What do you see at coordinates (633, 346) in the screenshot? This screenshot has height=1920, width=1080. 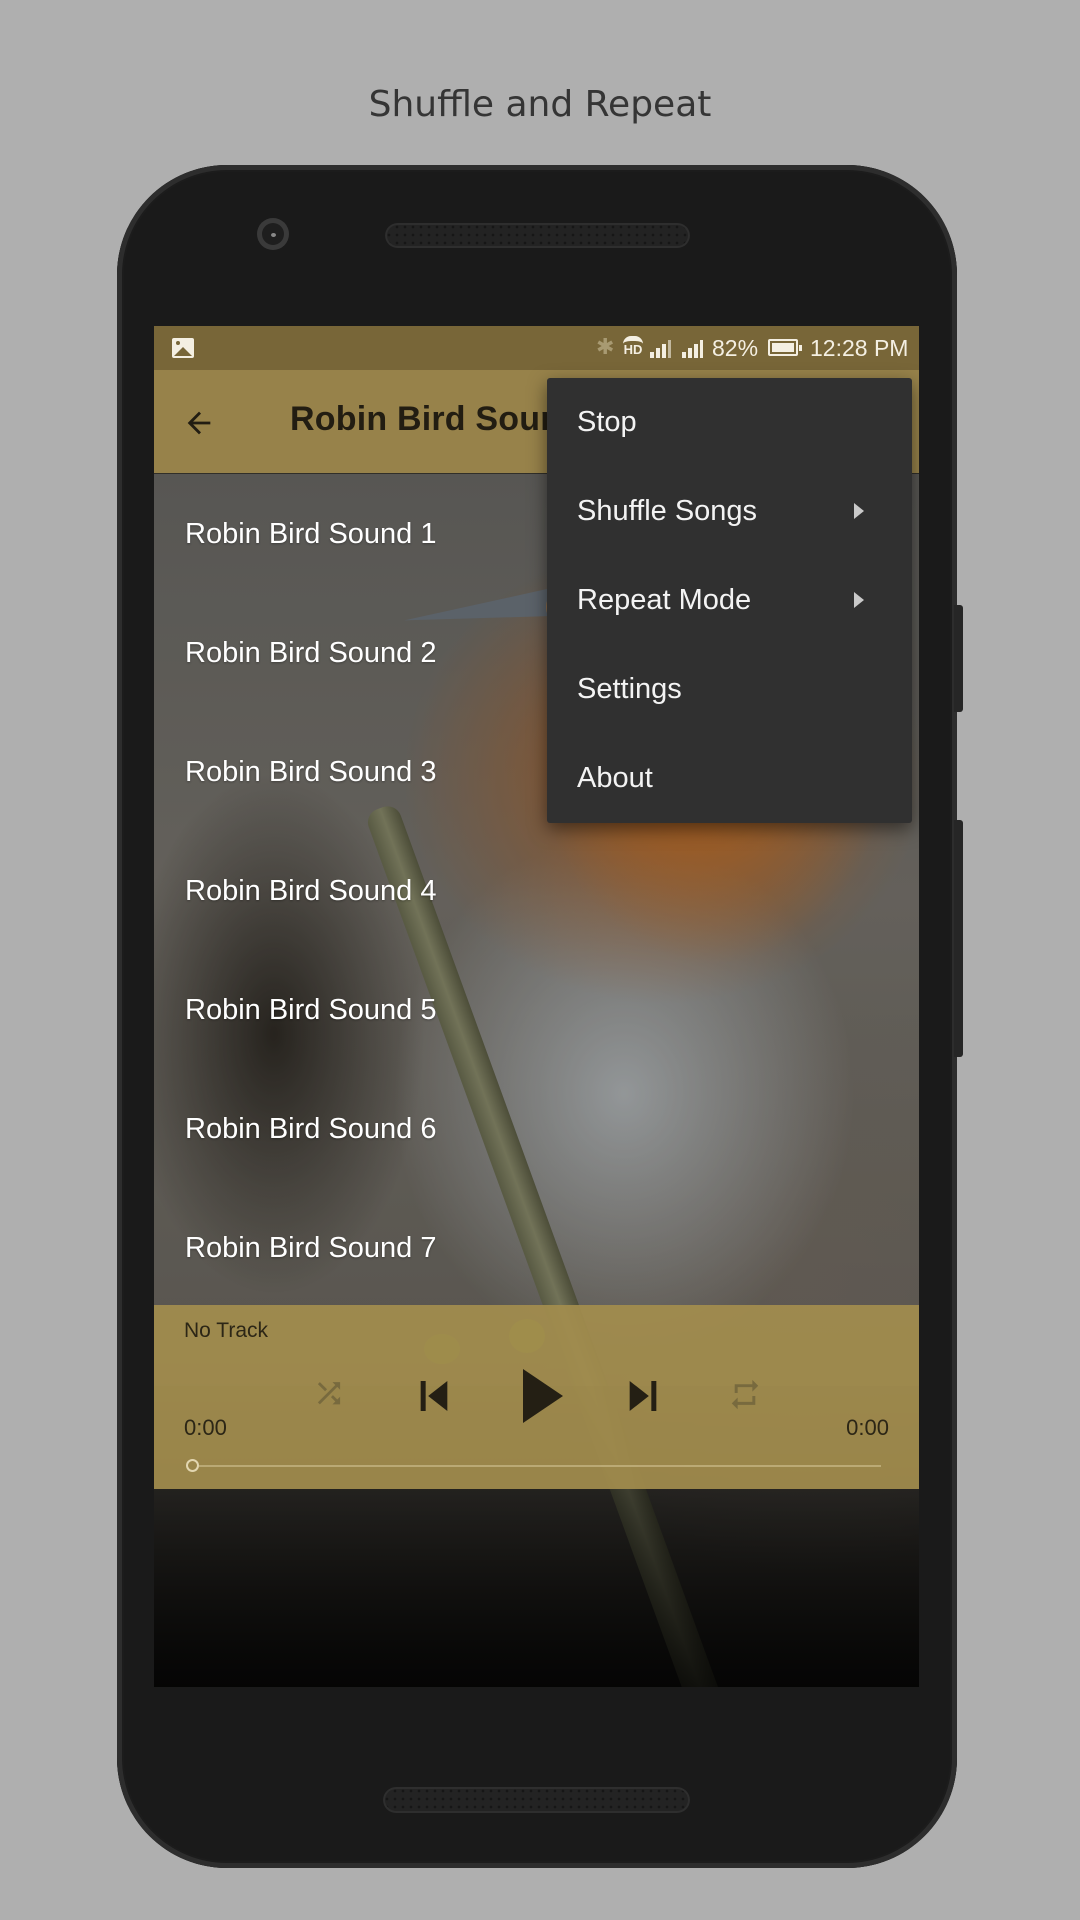 I see `hd-voice-icon: HD` at bounding box center [633, 346].